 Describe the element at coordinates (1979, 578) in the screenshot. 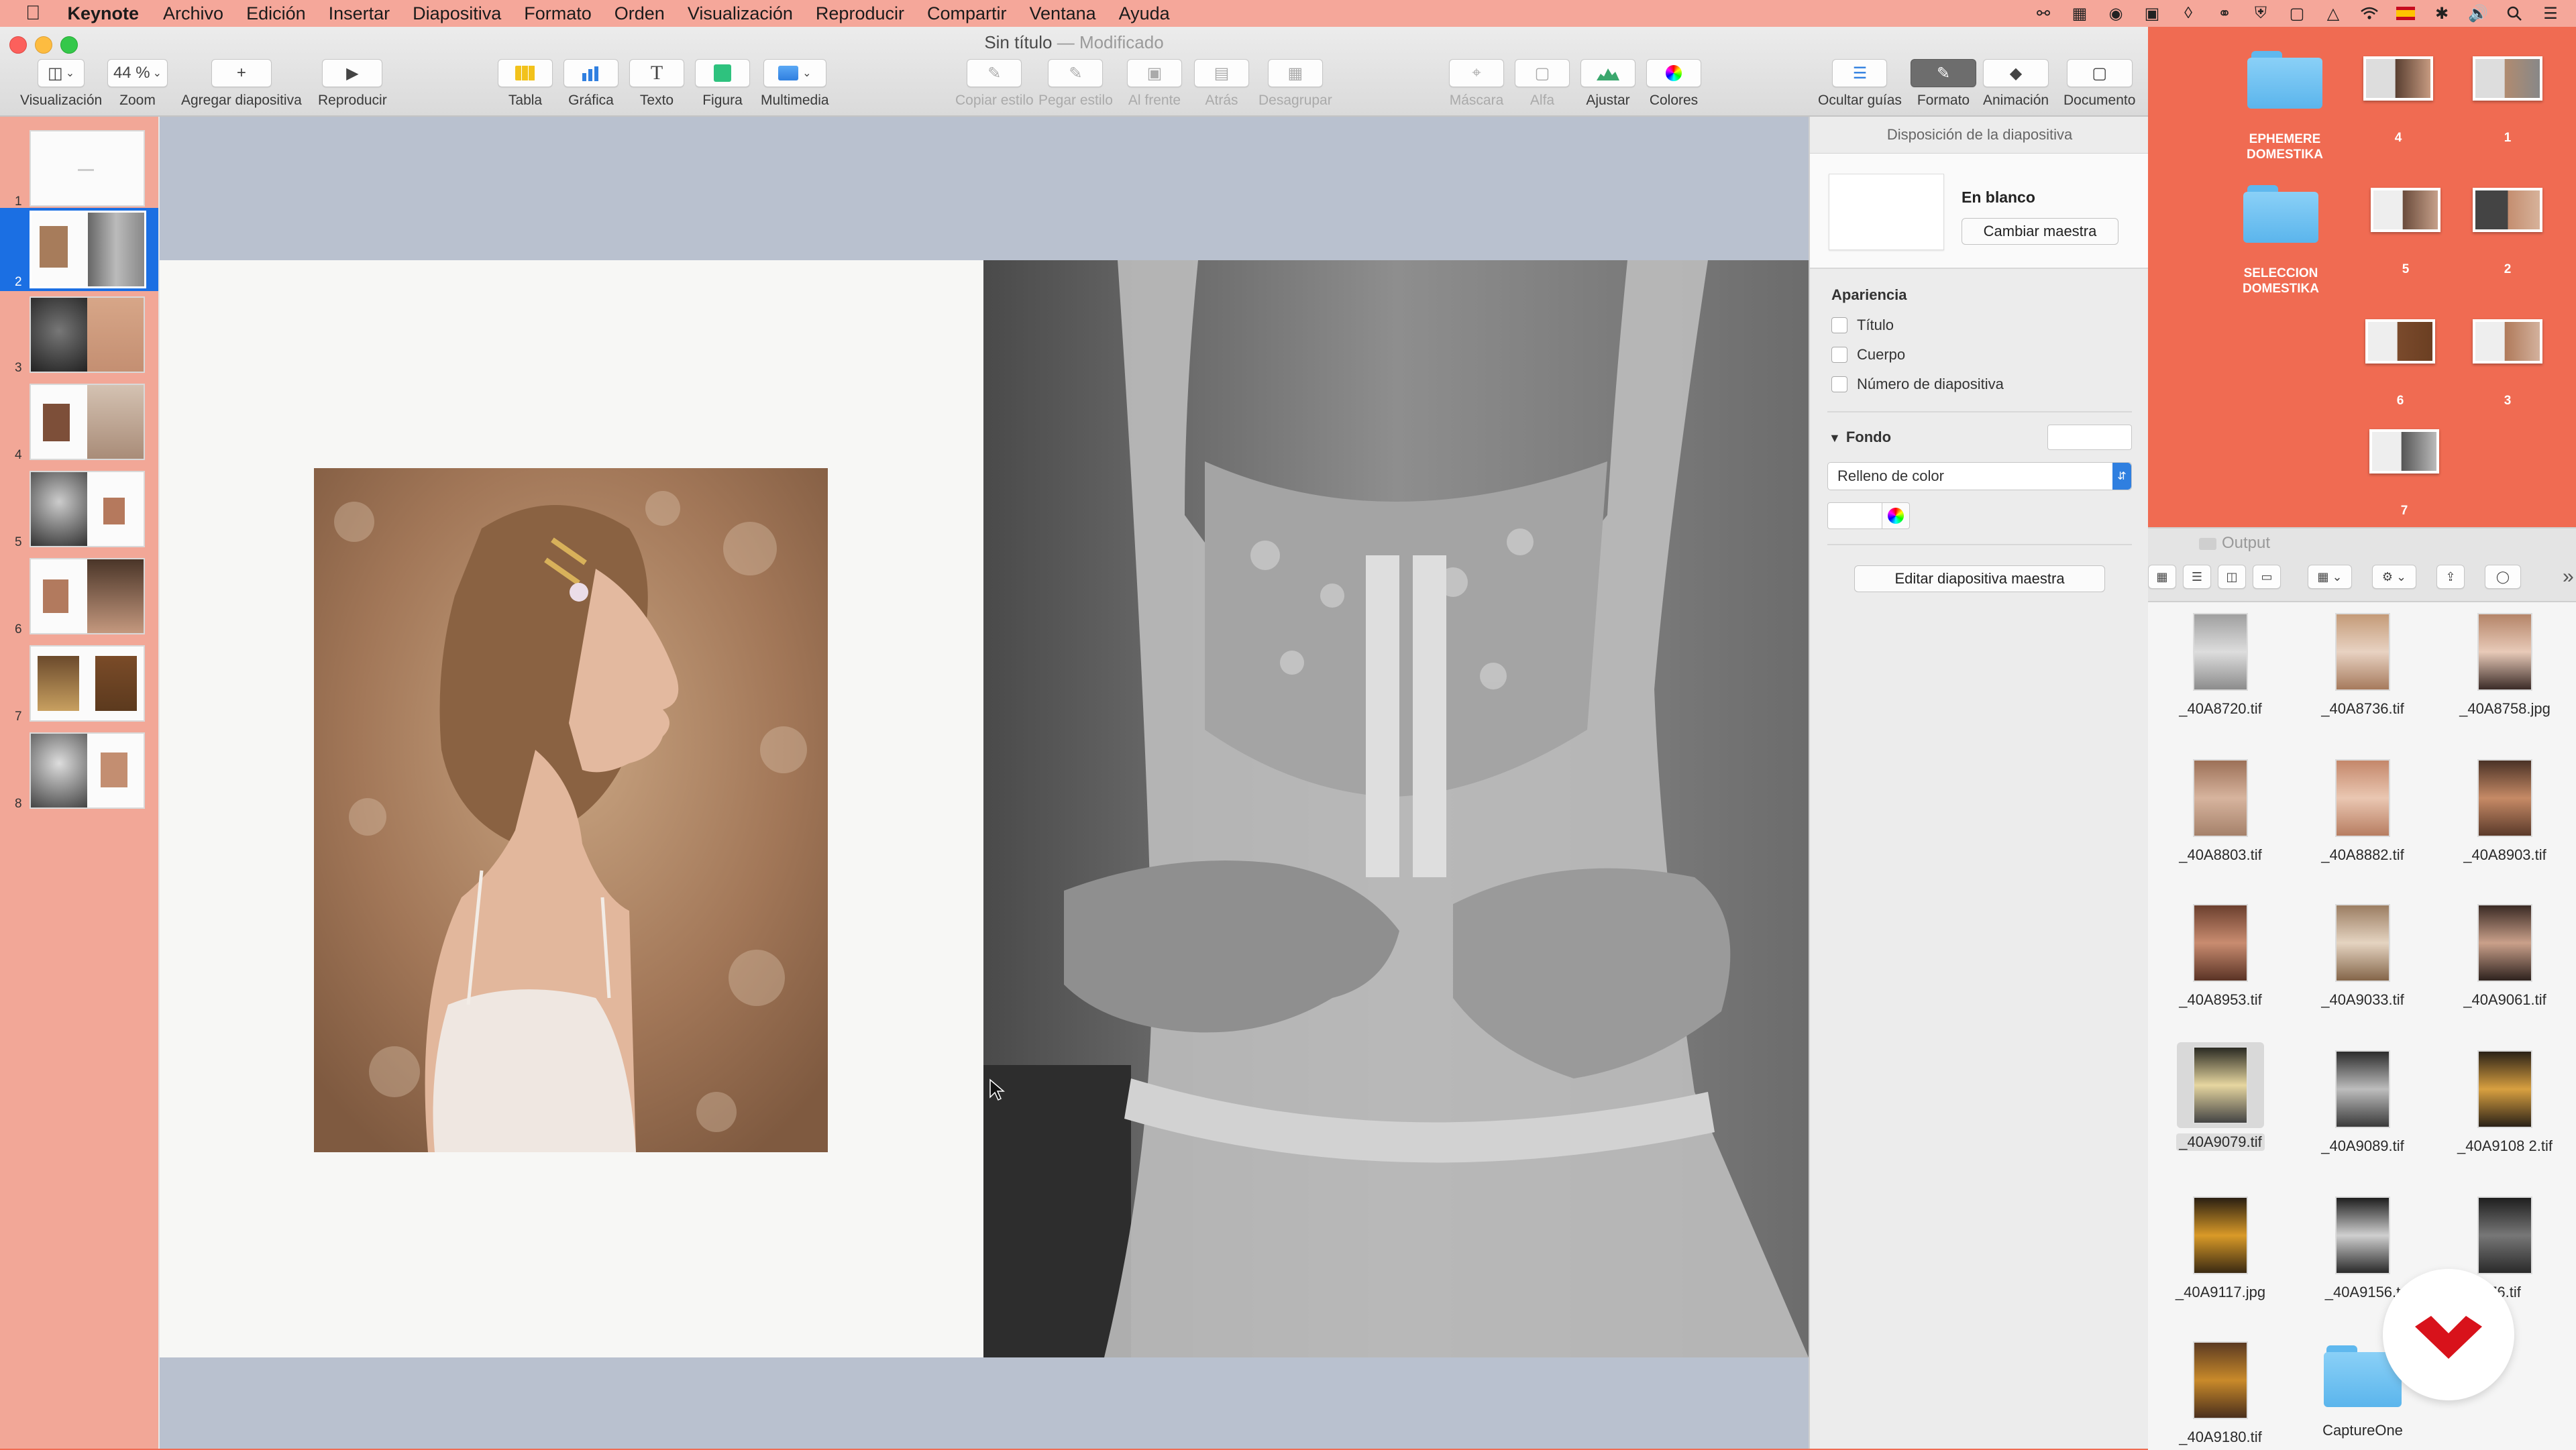

I see `edit-master-slide-button: Editar diapositiva maestra` at that location.